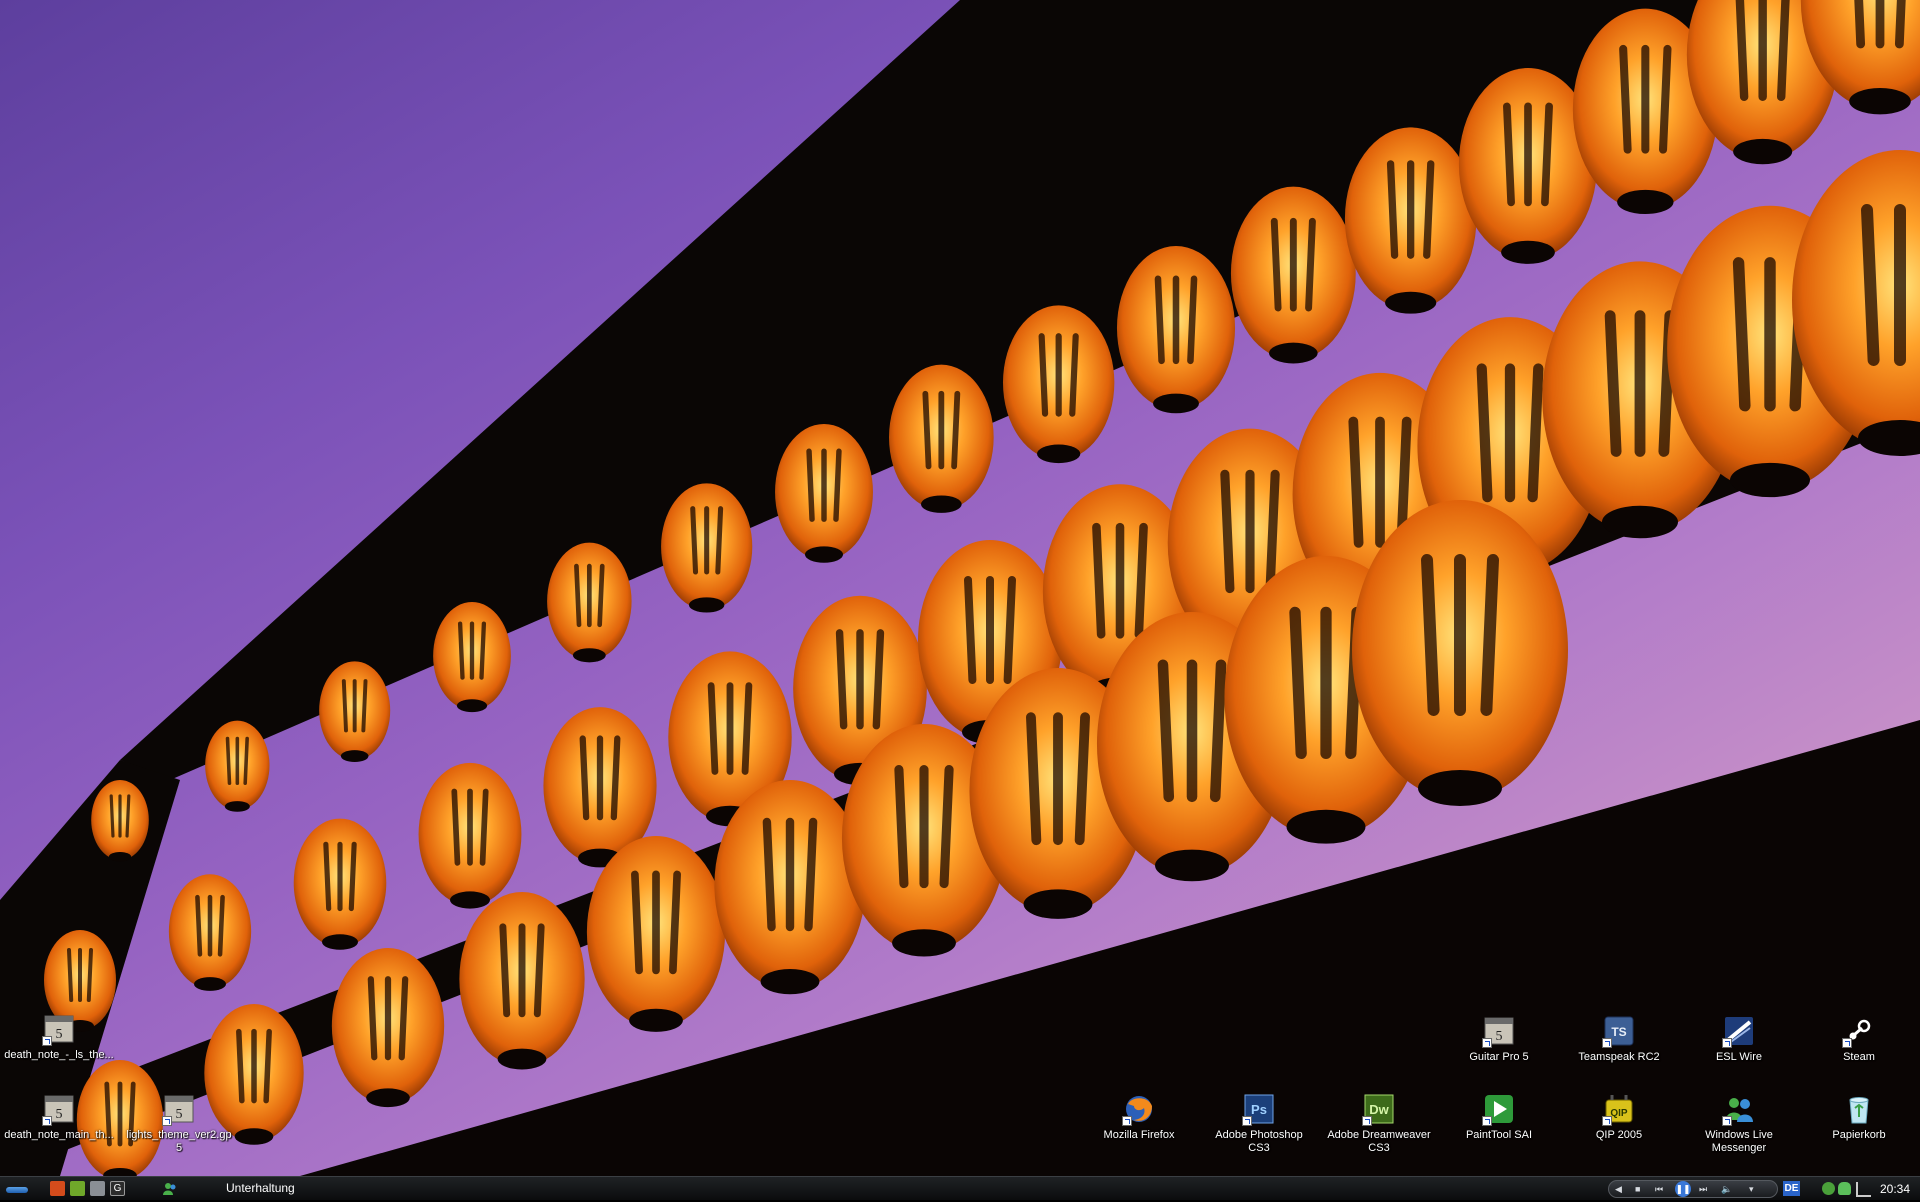  I want to click on quicklaunch-icon-app, so click(57, 1188).